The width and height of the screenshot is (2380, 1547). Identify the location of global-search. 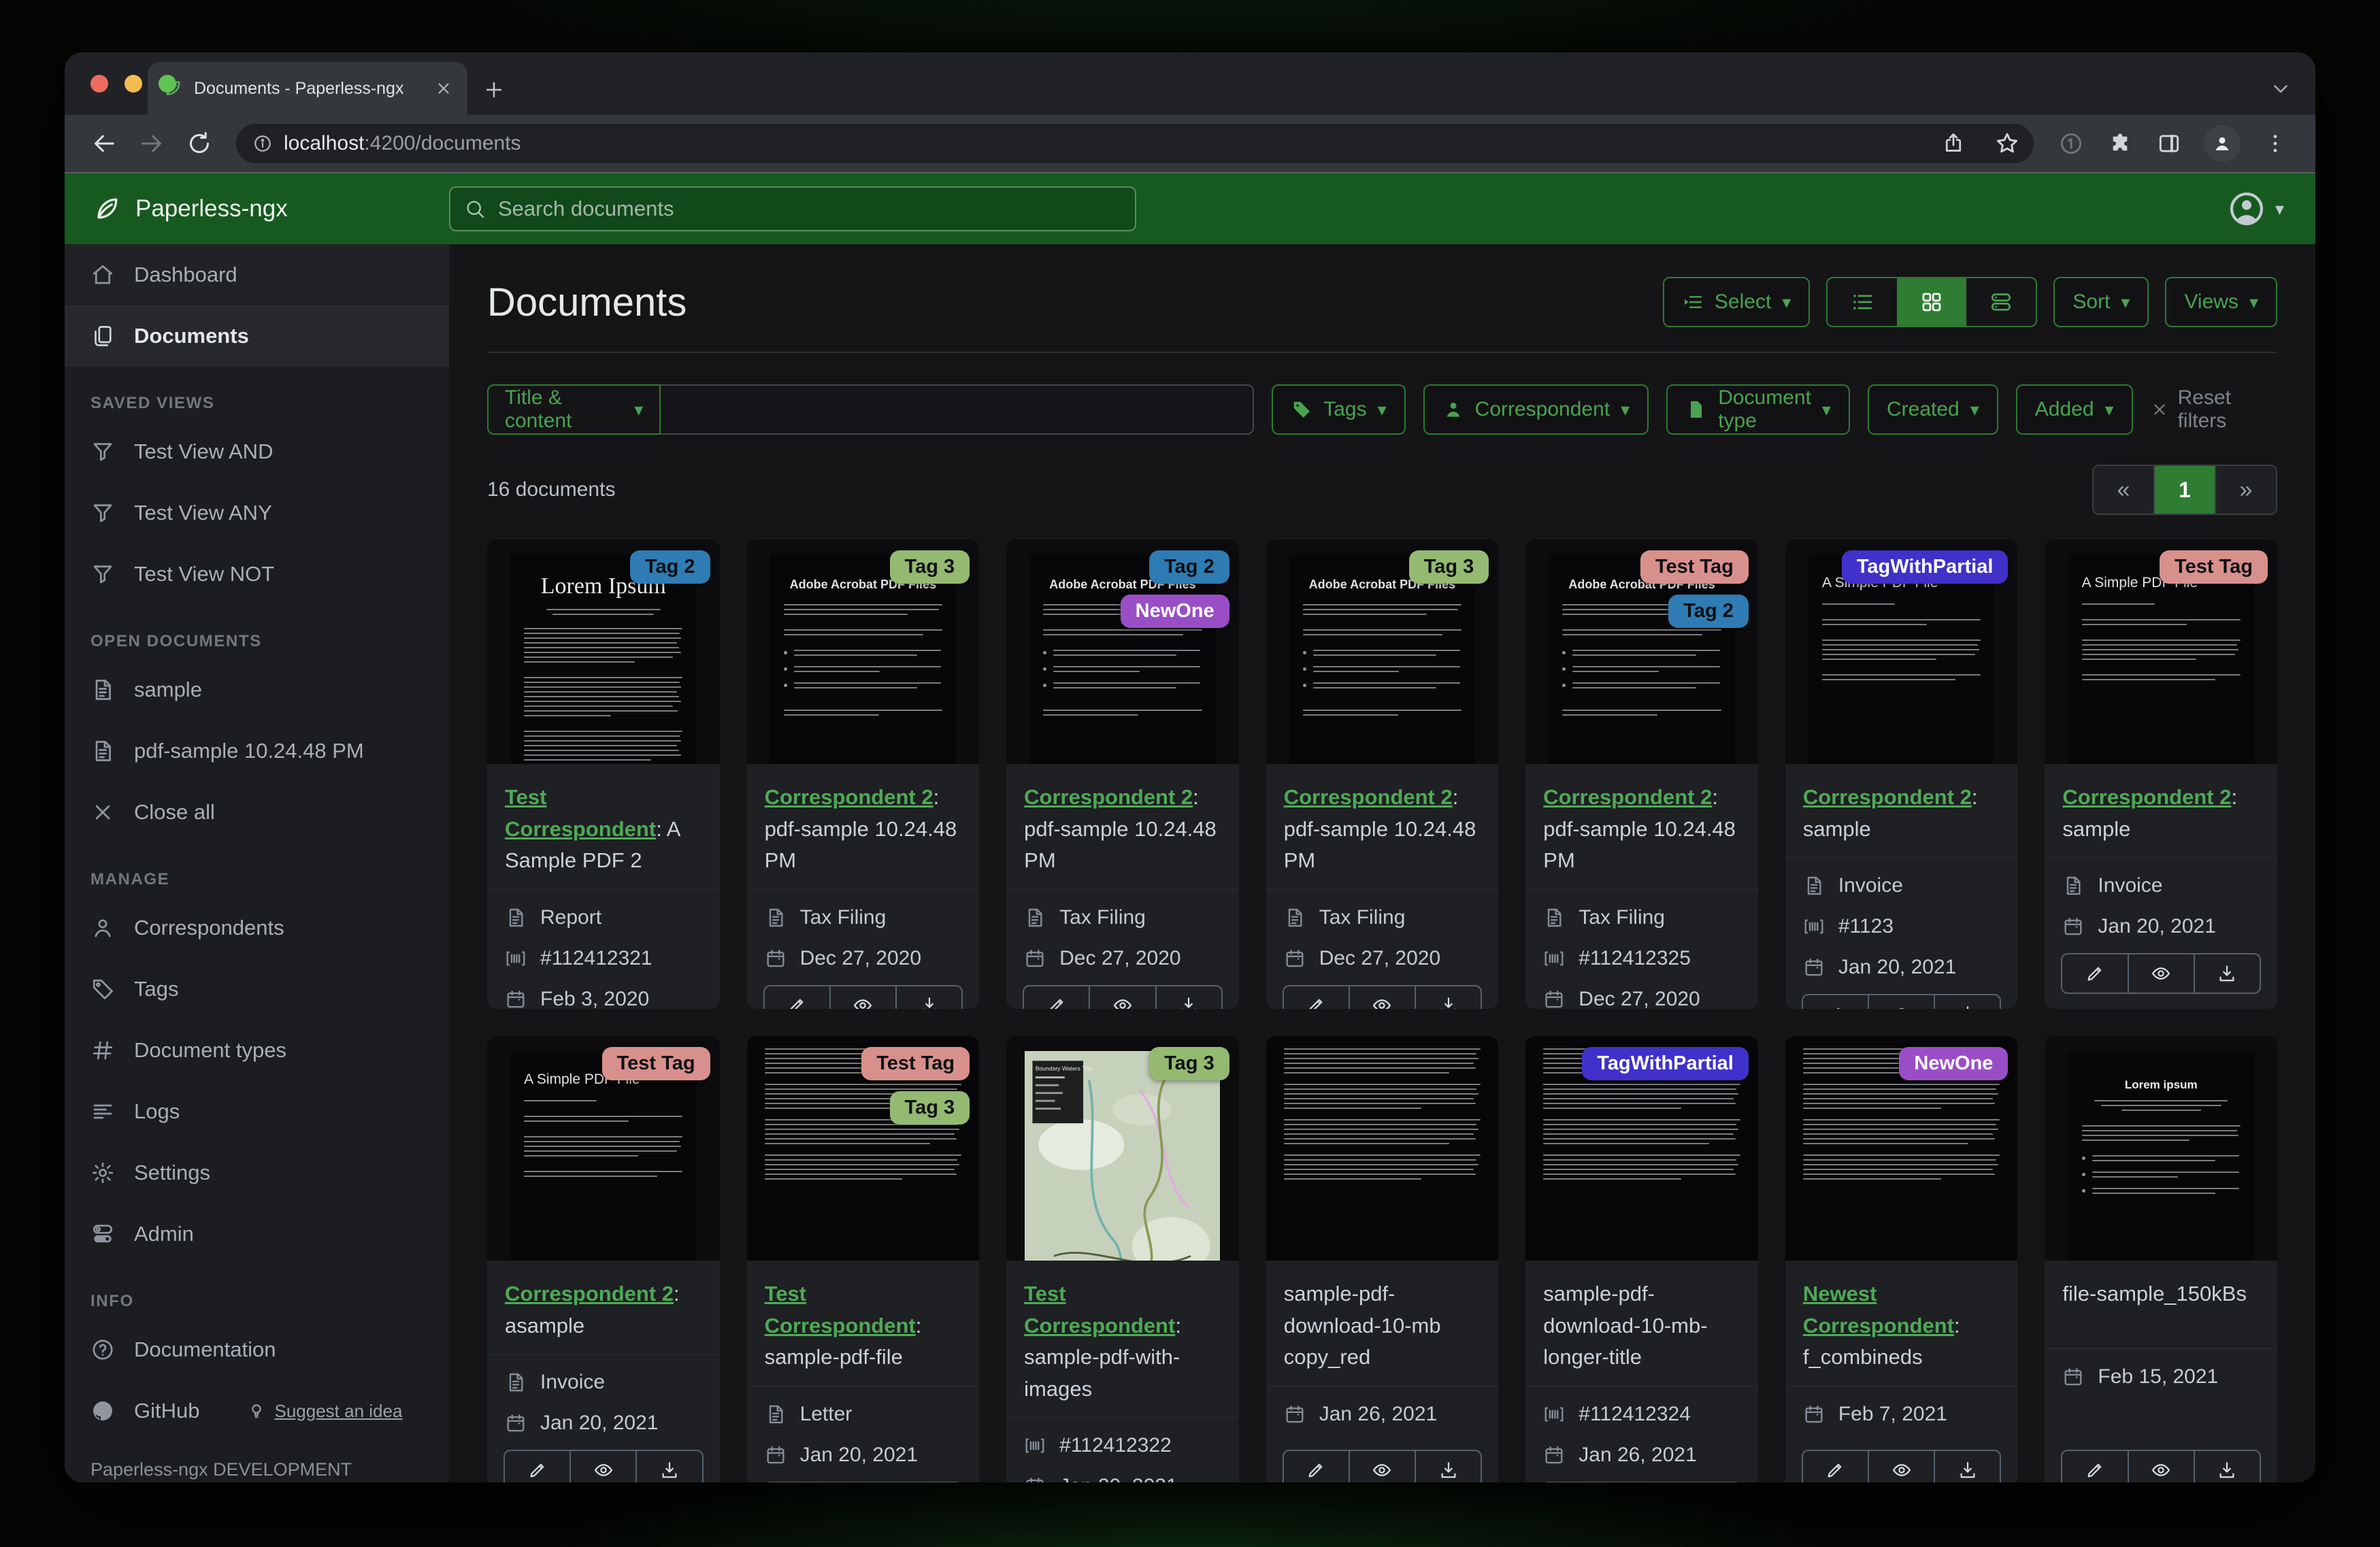
(792, 208).